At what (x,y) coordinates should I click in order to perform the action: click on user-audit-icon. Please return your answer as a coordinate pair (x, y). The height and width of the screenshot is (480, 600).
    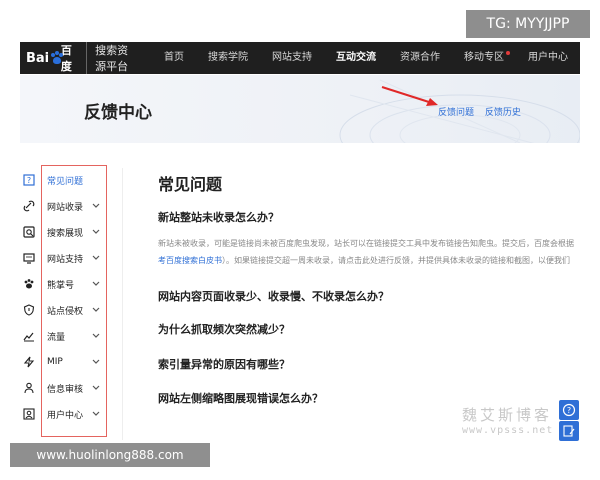
    Looking at the image, I should click on (29, 388).